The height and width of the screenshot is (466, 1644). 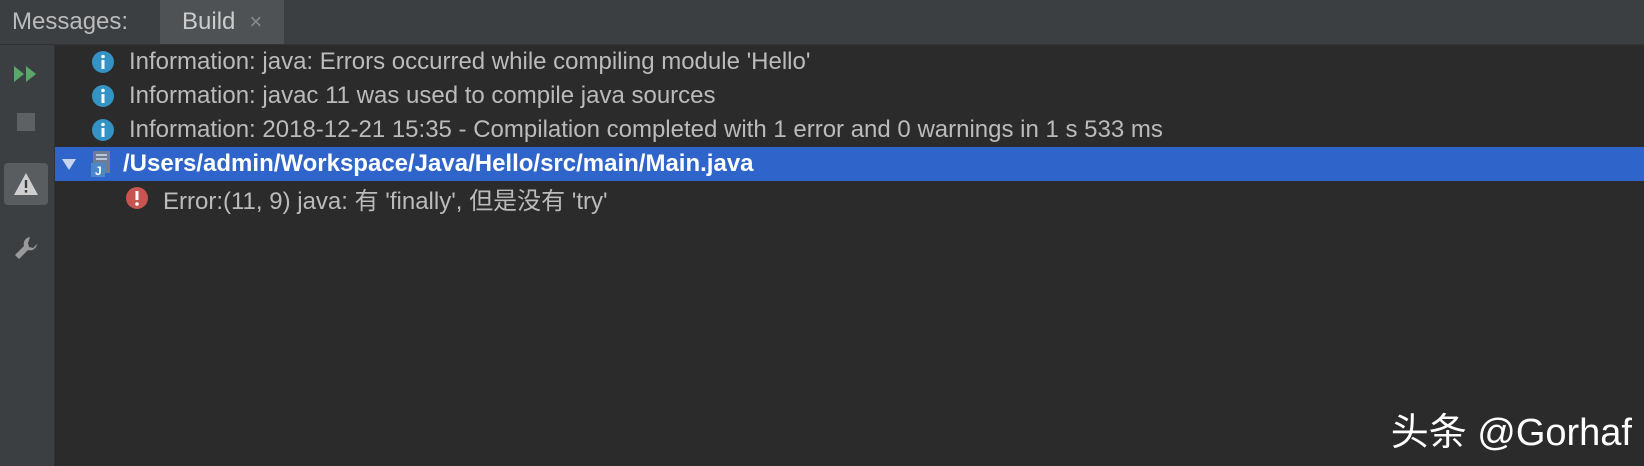 What do you see at coordinates (1511, 433) in the screenshot?
I see `watermark: 头条 @Gorhaf` at bounding box center [1511, 433].